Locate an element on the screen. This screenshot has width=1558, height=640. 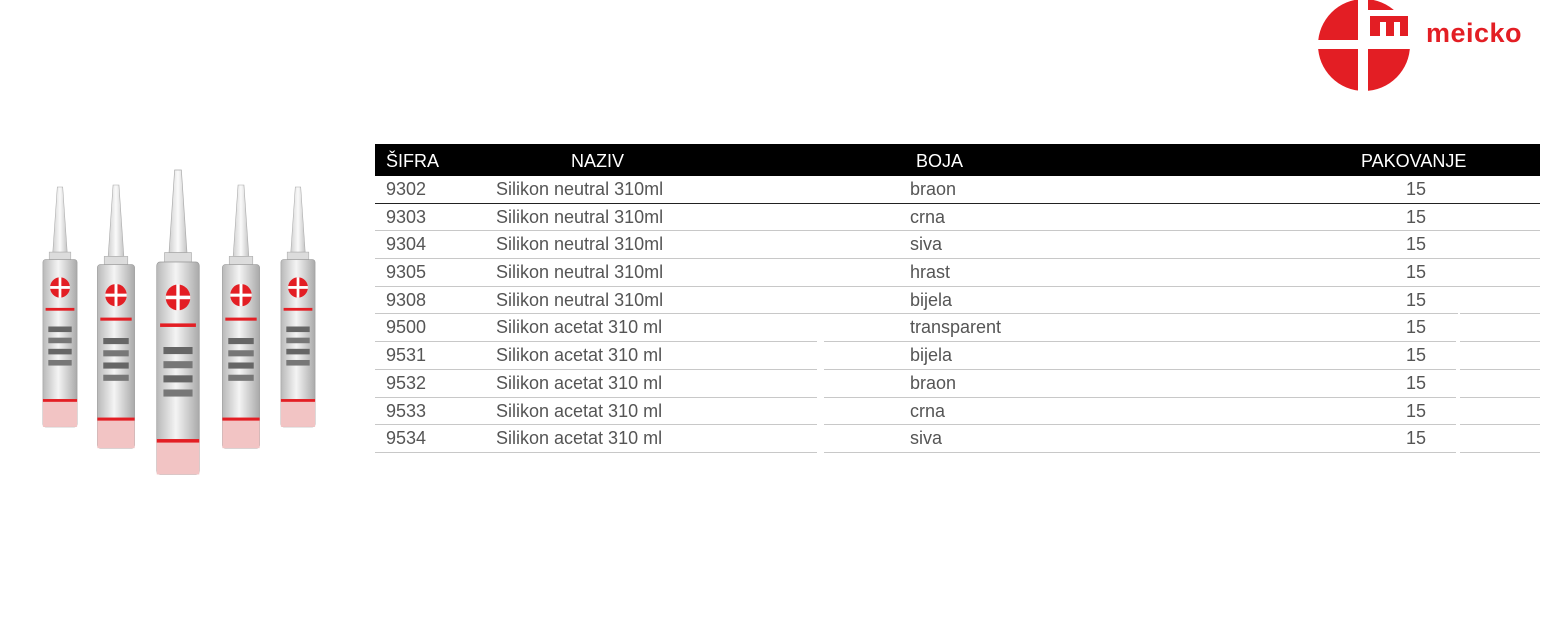
cell-code: 9533 is located at coordinates (406, 410).